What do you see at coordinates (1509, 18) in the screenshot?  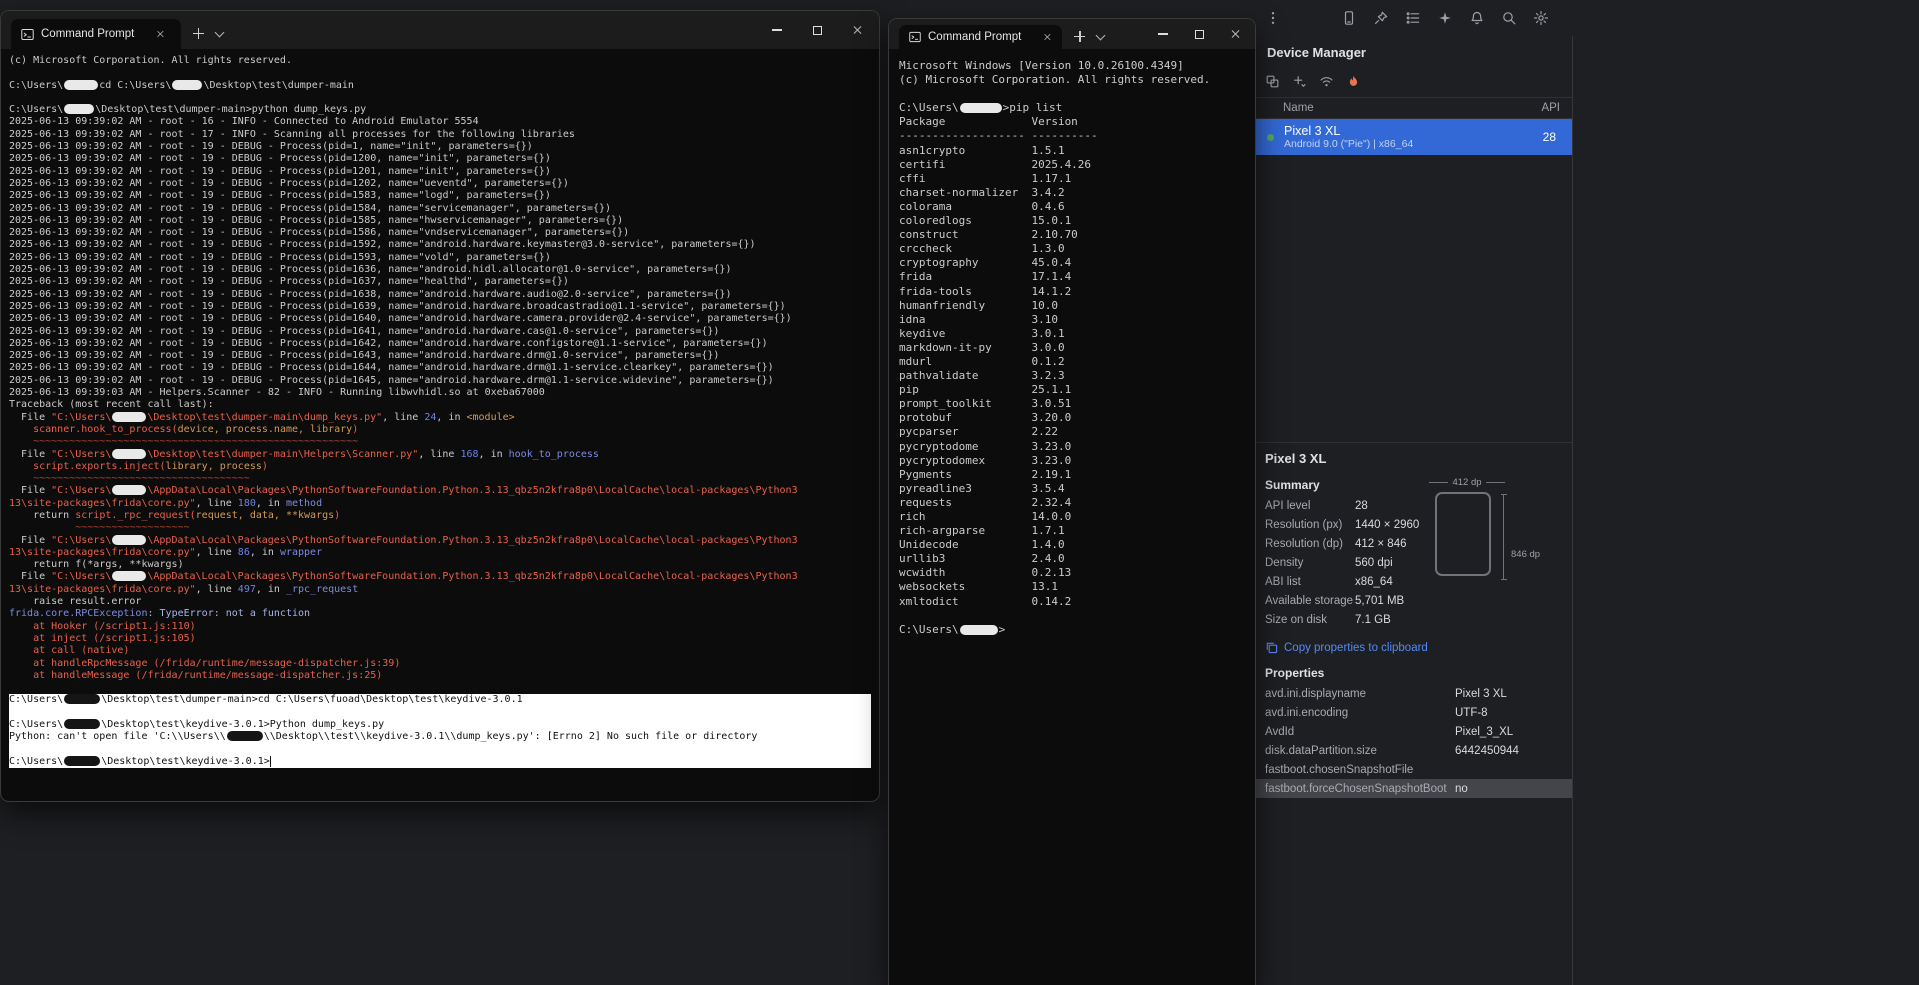 I see `search-icon` at bounding box center [1509, 18].